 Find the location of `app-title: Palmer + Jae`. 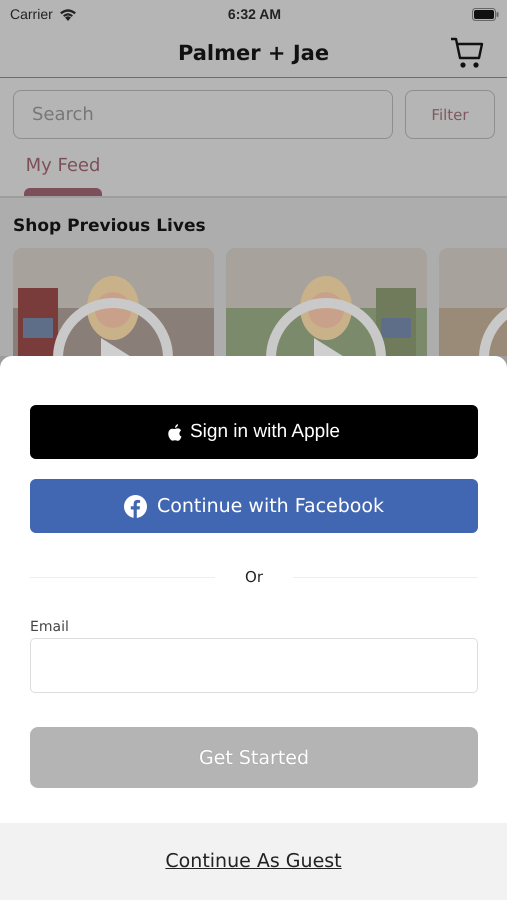

app-title: Palmer + Jae is located at coordinates (254, 52).